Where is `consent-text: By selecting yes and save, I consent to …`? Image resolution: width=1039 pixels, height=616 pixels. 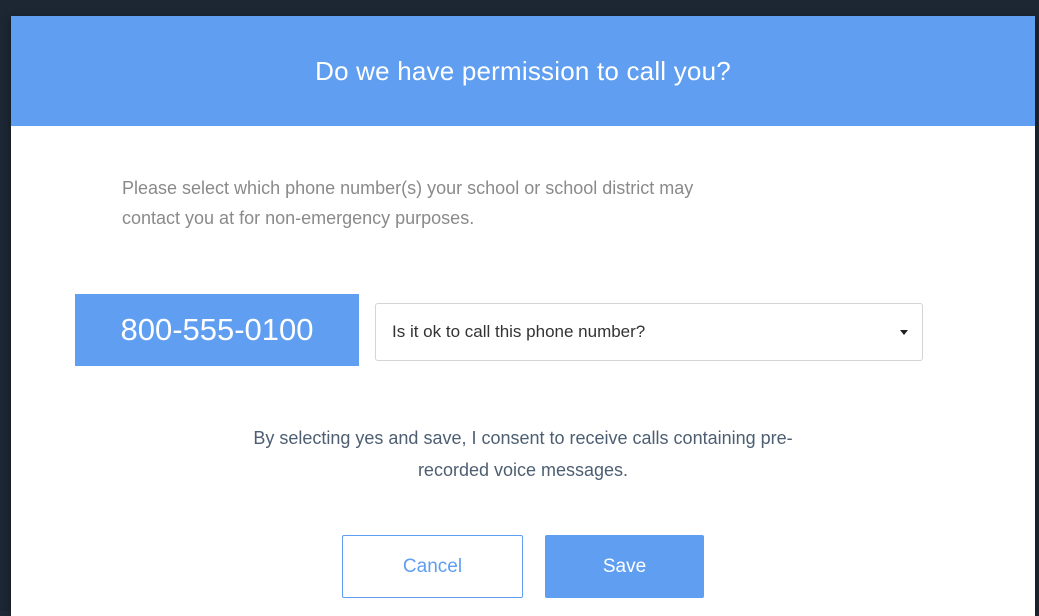 consent-text: By selecting yes and save, I consent to … is located at coordinates (523, 454).